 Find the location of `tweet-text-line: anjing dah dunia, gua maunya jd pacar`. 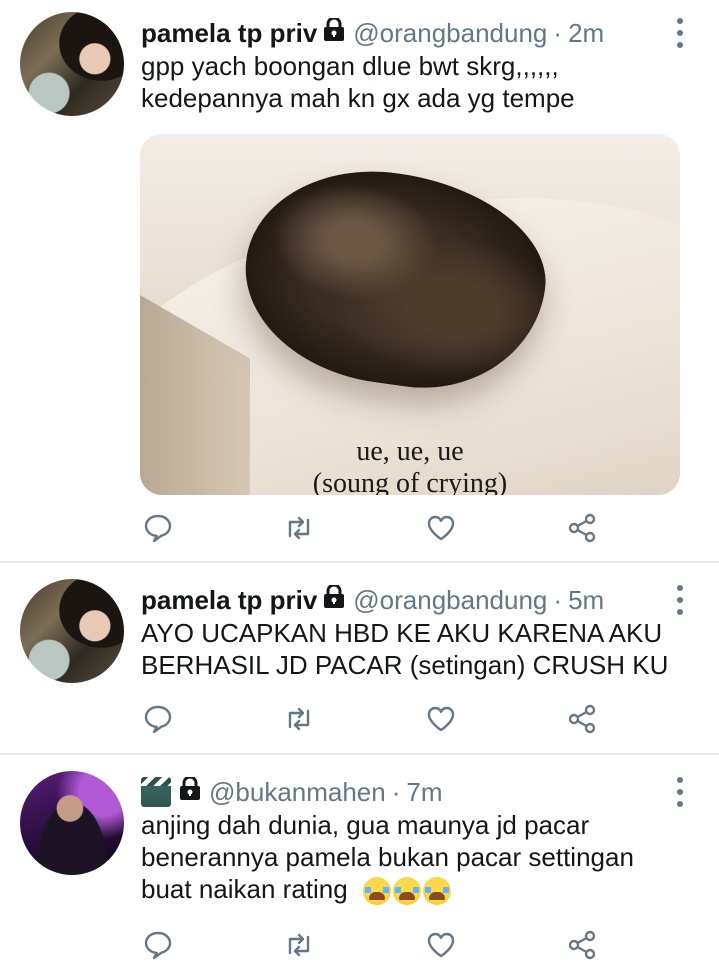

tweet-text-line: anjing dah dunia, gua maunya jd pacar is located at coordinates (365, 825).